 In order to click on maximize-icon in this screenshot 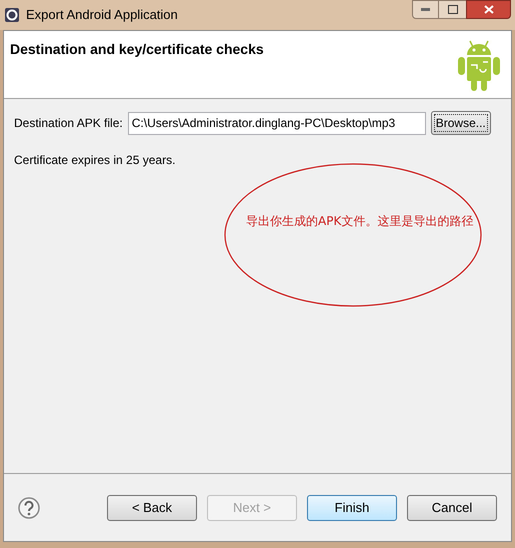, I will do `click(453, 9)`.